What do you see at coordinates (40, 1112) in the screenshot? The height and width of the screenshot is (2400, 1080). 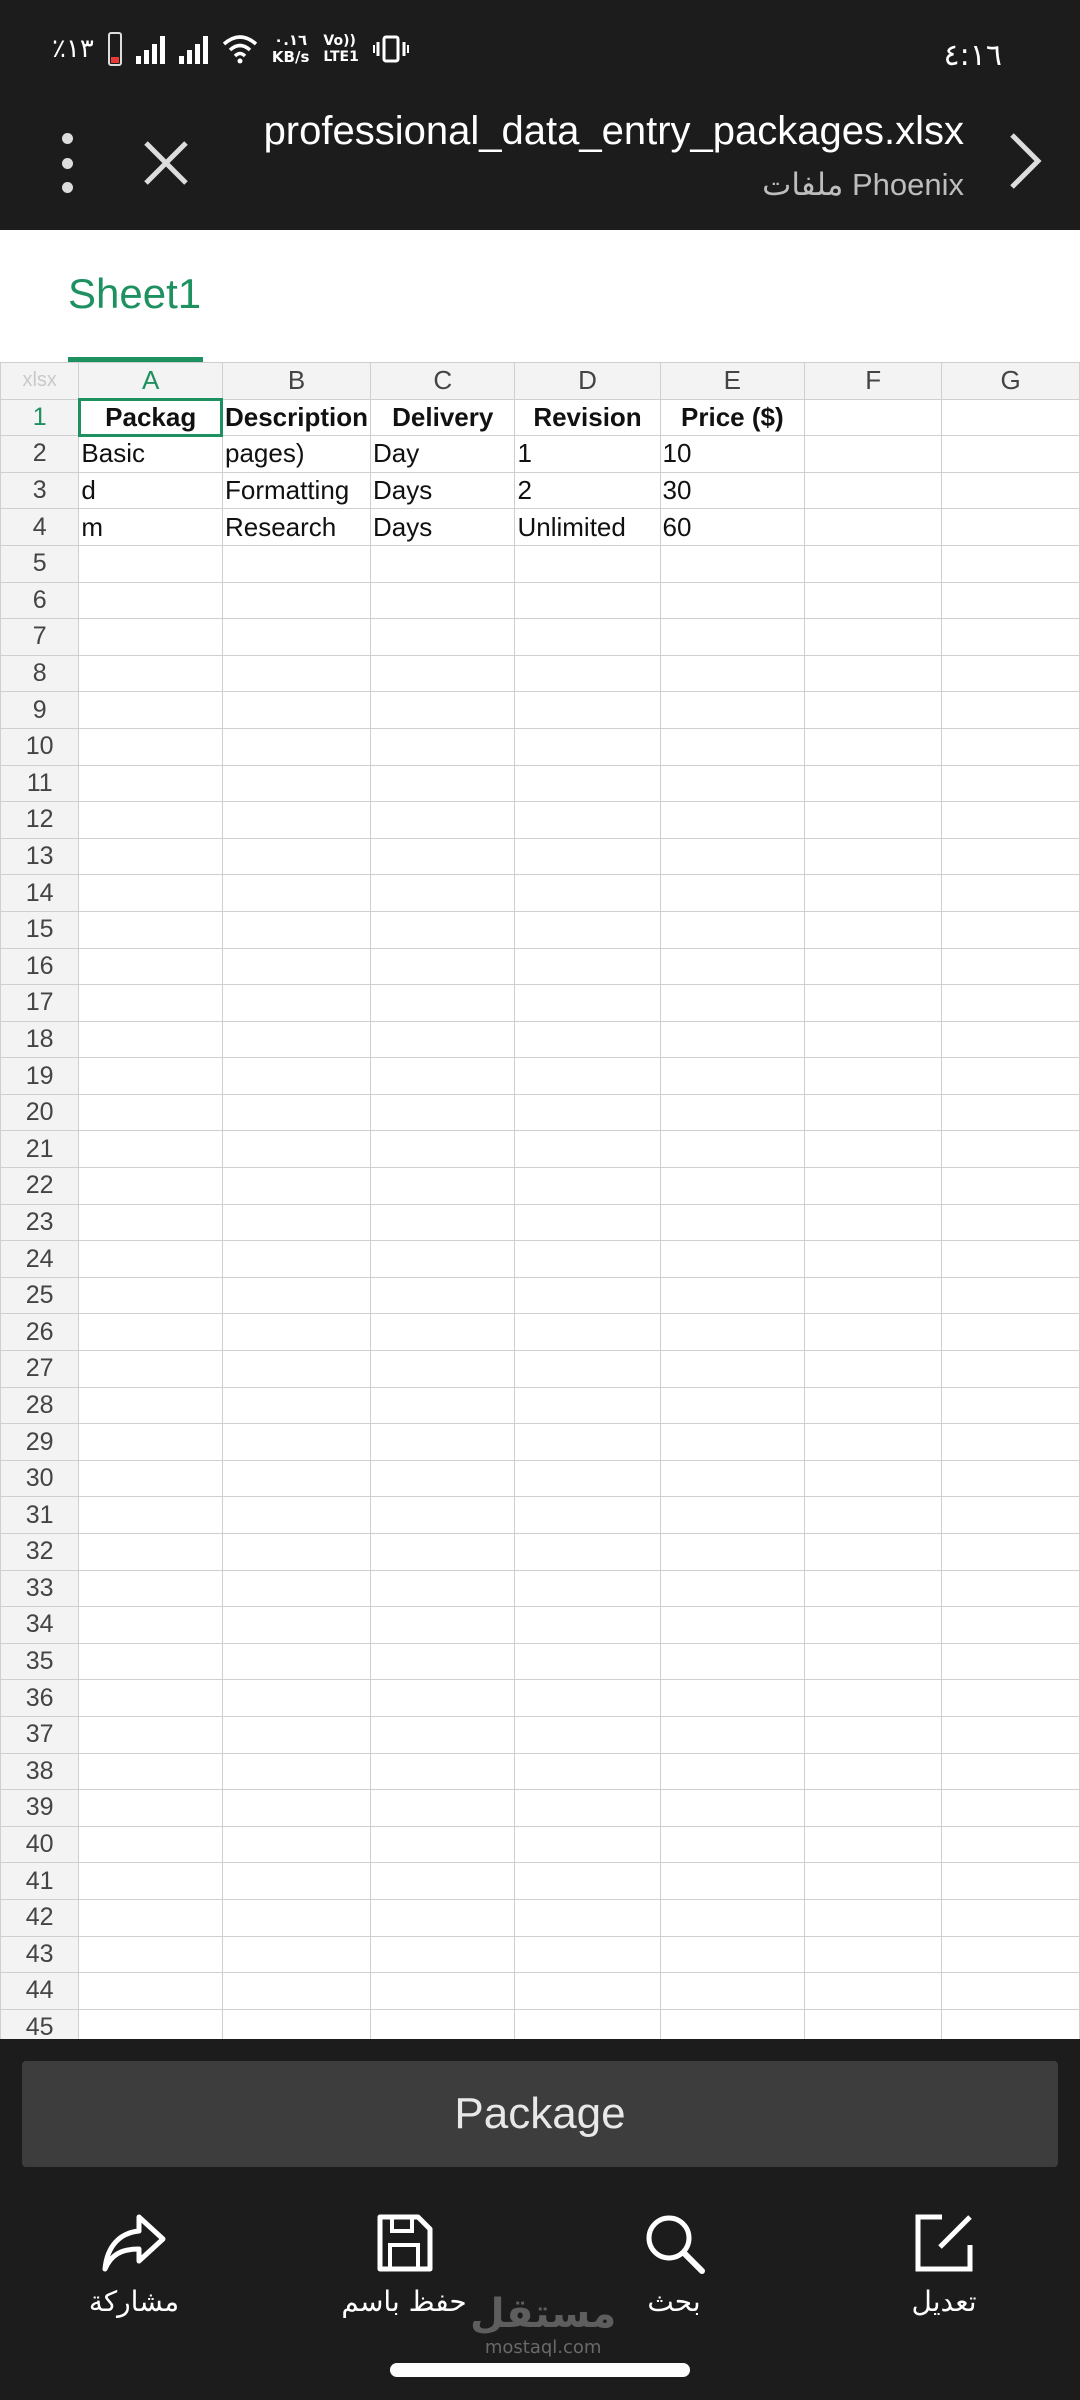 I see `row-header: 20` at bounding box center [40, 1112].